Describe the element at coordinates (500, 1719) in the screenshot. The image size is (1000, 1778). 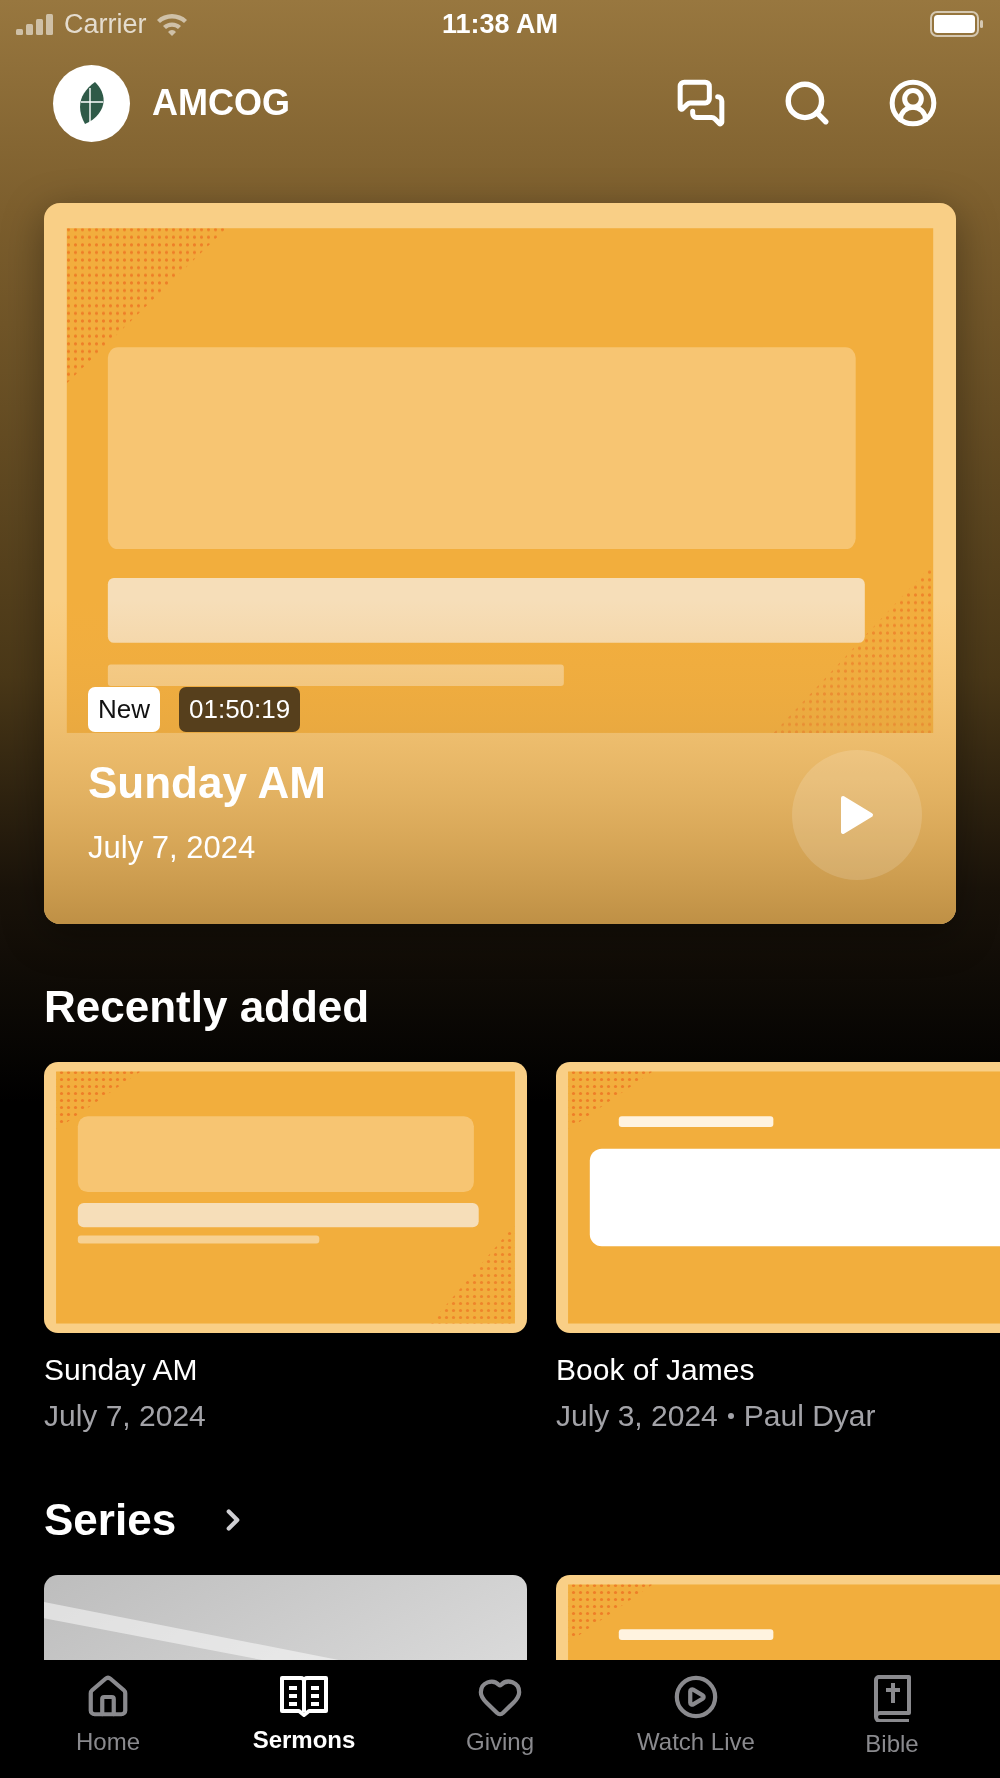
I see `tab-item: Giving` at that location.